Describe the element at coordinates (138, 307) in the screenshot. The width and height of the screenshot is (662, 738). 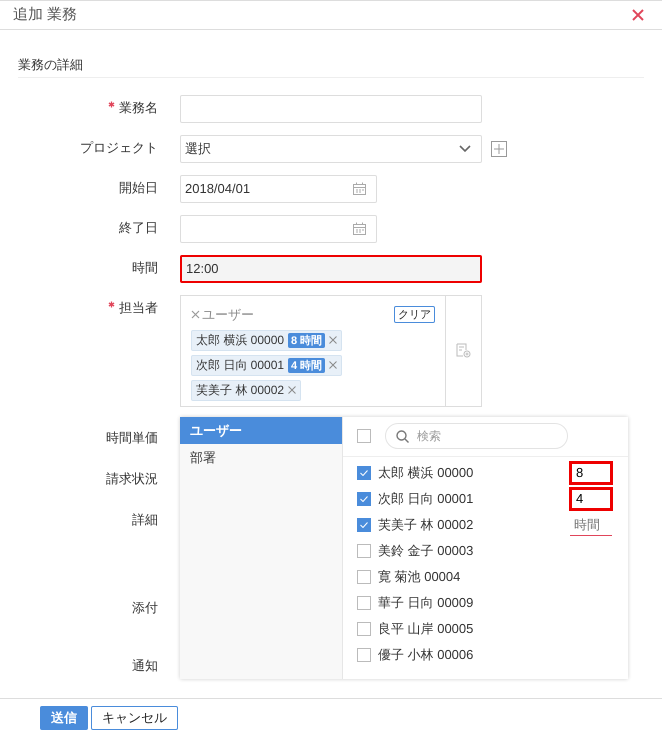
I see `field-label: 担当者` at that location.